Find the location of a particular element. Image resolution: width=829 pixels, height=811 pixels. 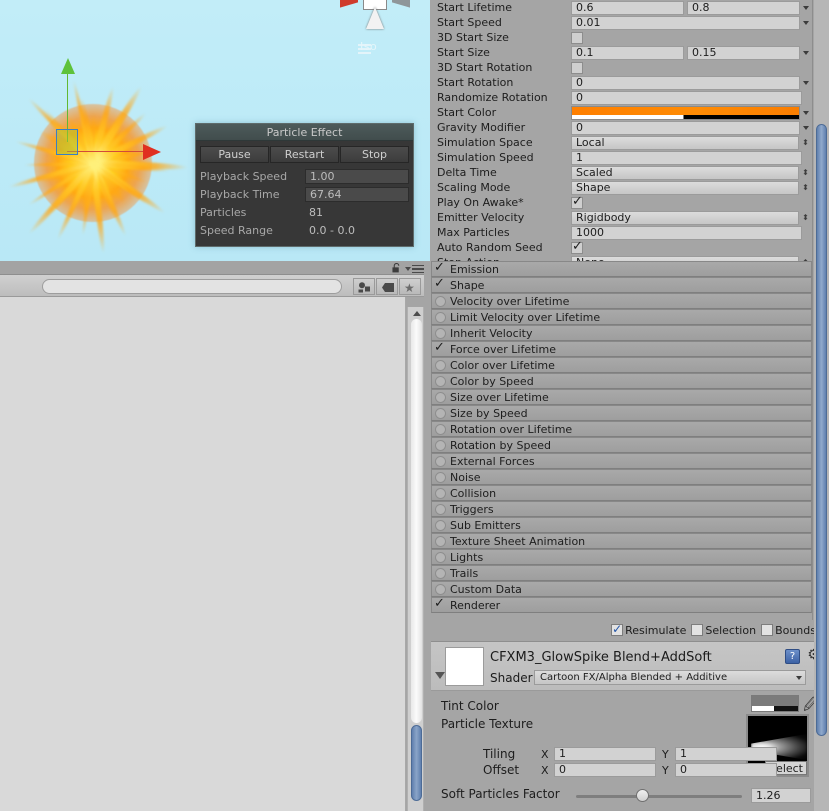

property-value-min: 0.6 is located at coordinates (627, 7).